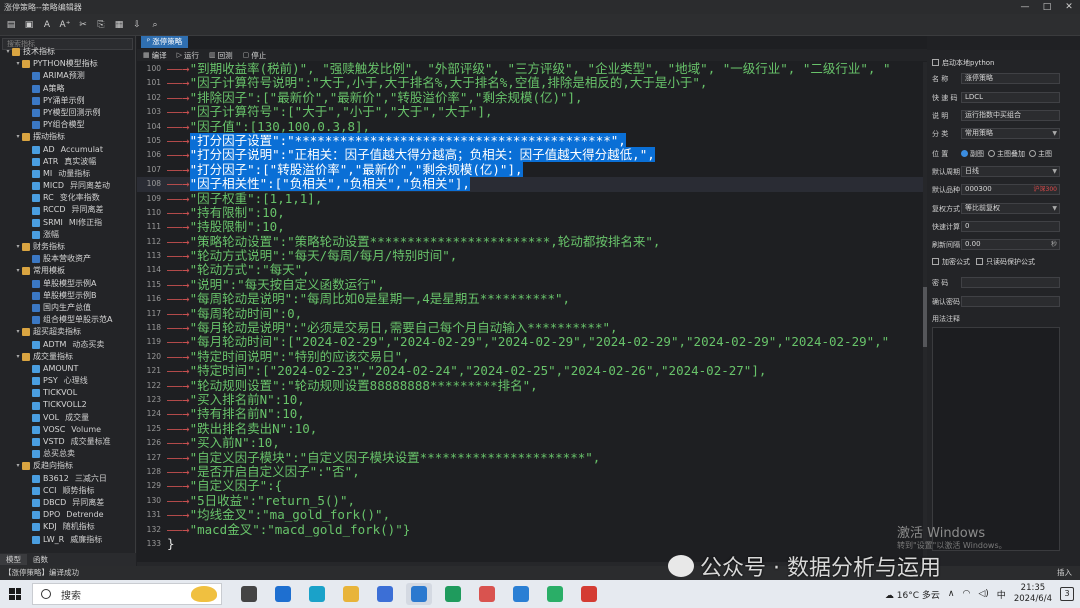 This screenshot has width=1080, height=608. Describe the element at coordinates (1010, 282) in the screenshot. I see `password-field` at that location.